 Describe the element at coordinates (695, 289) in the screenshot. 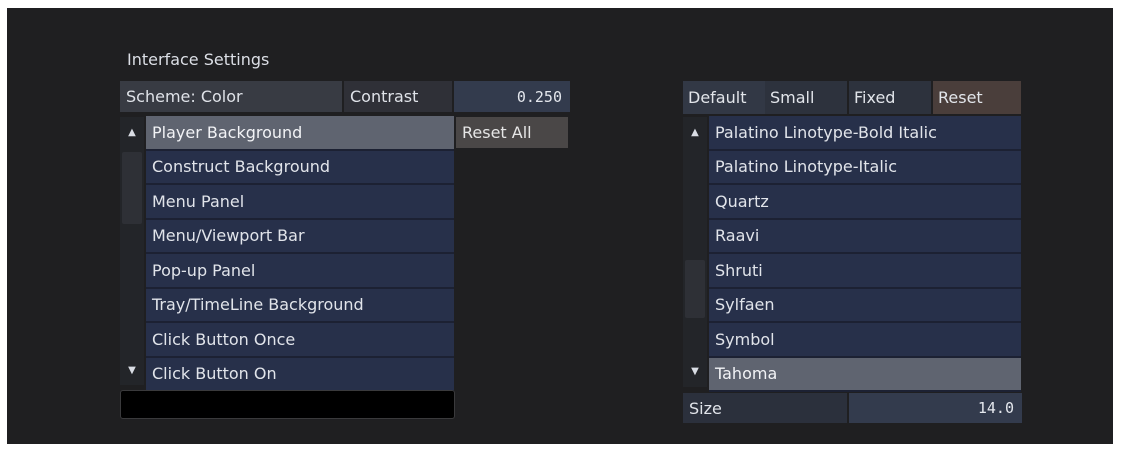

I see `font-list-scroll-thumb` at that location.